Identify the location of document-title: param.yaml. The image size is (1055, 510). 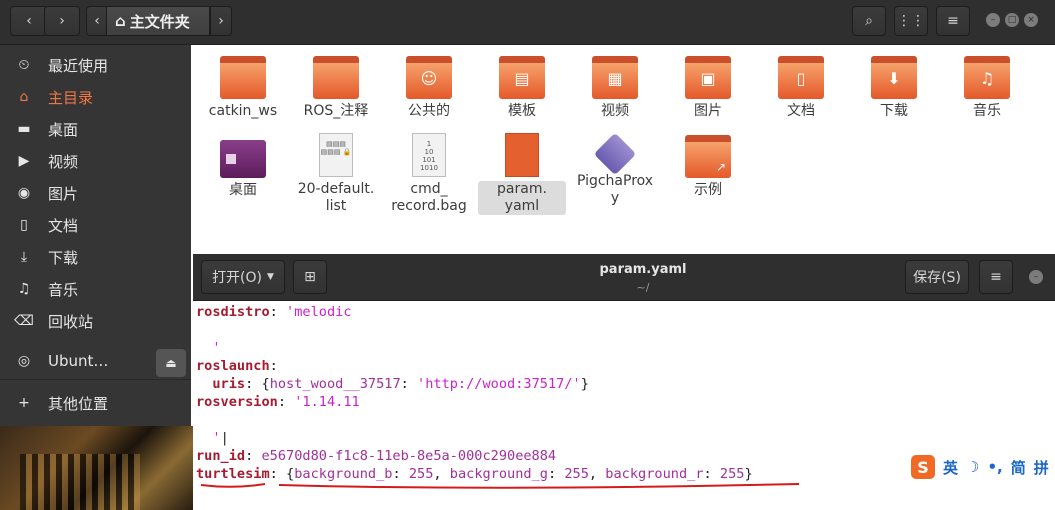
(643, 269).